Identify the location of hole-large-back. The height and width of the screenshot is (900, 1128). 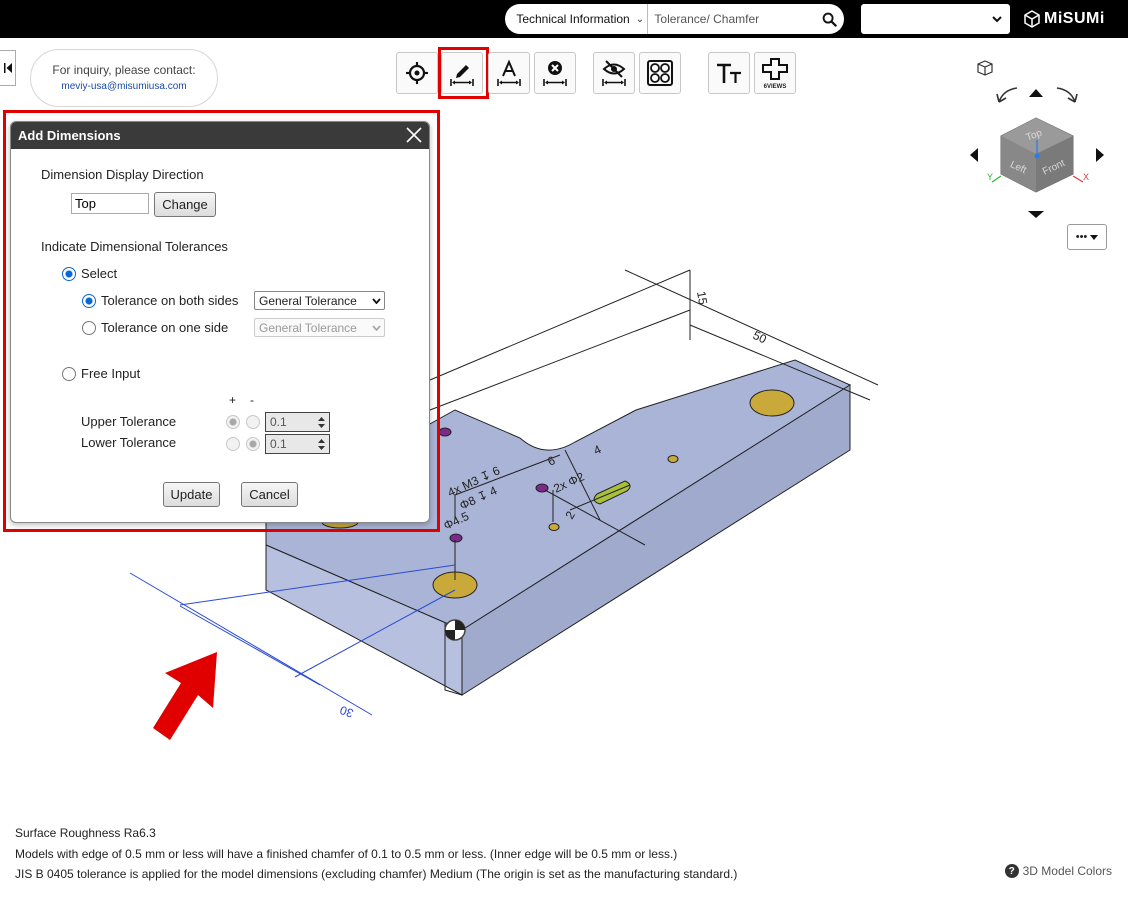
(772, 403).